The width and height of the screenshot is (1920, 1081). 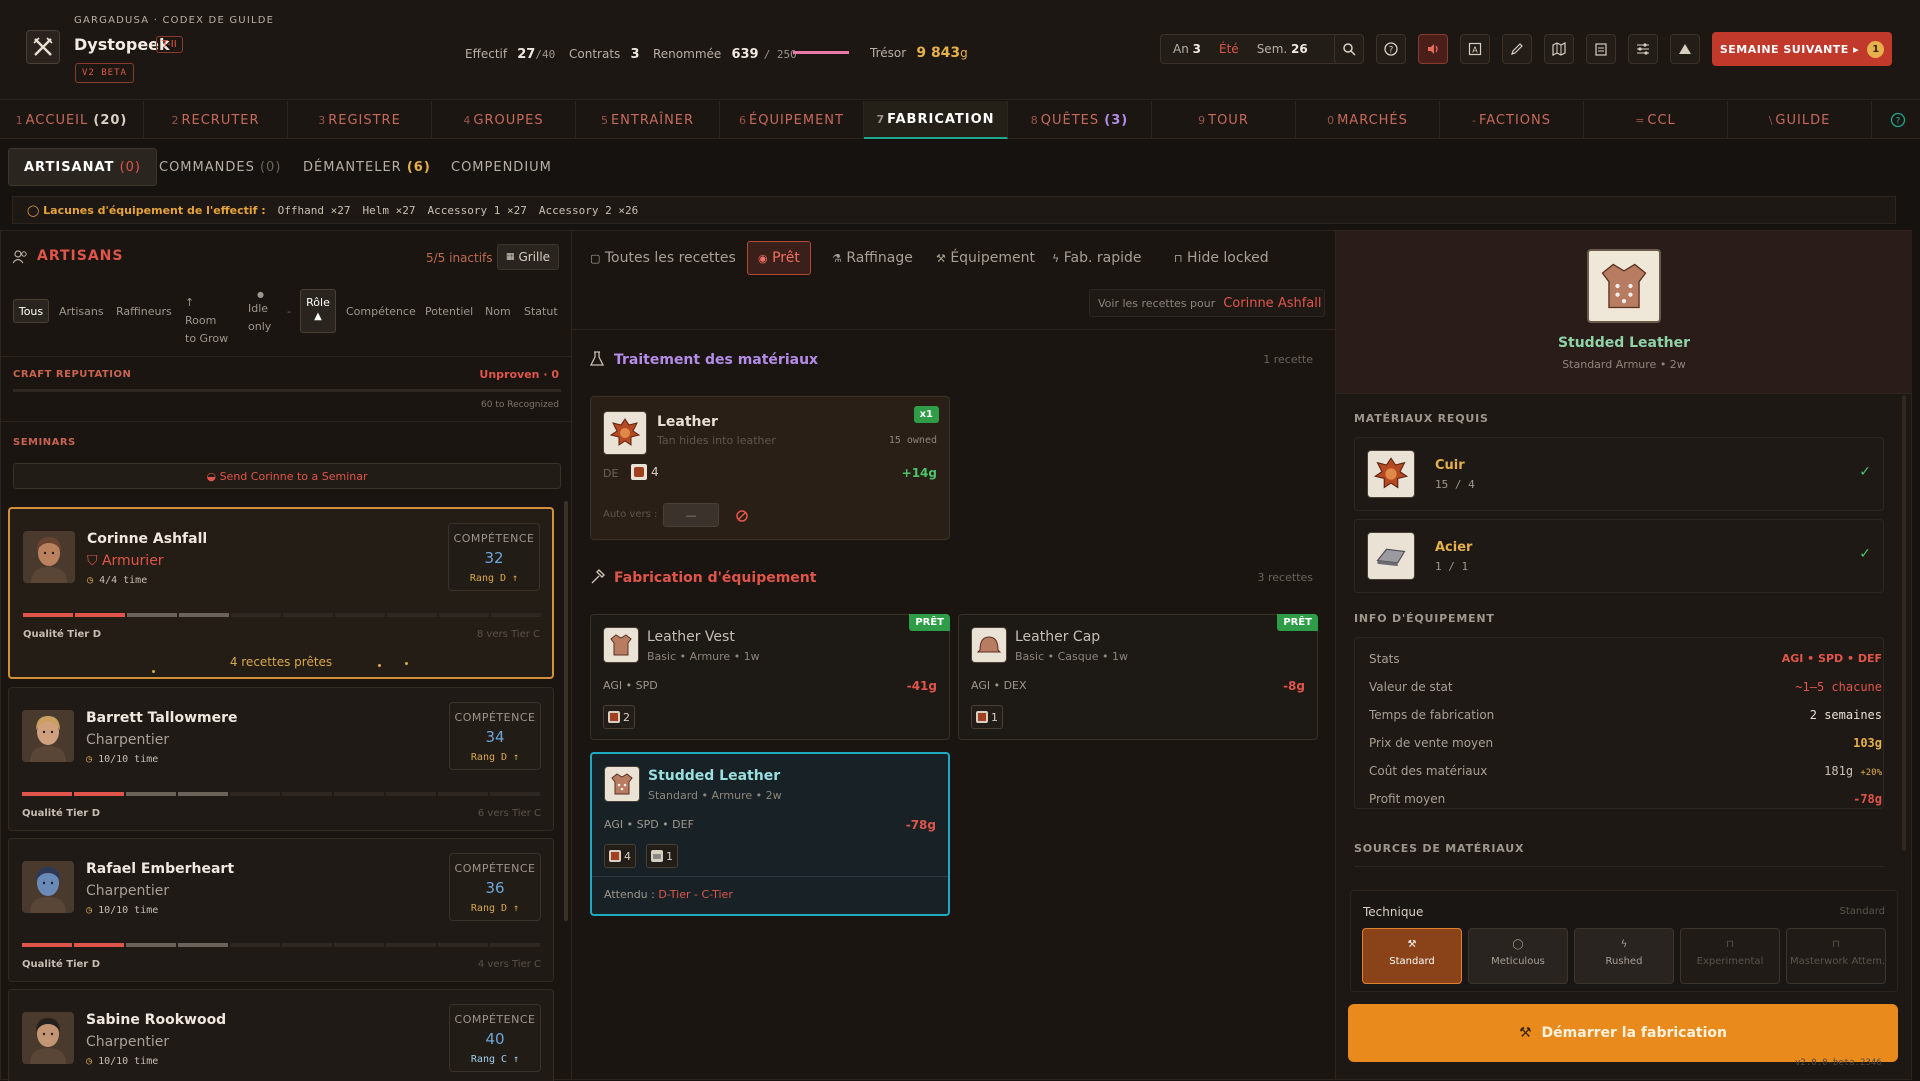 What do you see at coordinates (821, 52) in the screenshot?
I see `renown-progress-bar` at bounding box center [821, 52].